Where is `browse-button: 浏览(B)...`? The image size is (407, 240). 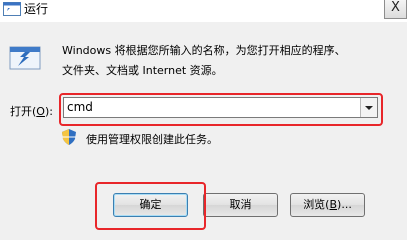
browse-button: 浏览(B)... is located at coordinates (327, 205).